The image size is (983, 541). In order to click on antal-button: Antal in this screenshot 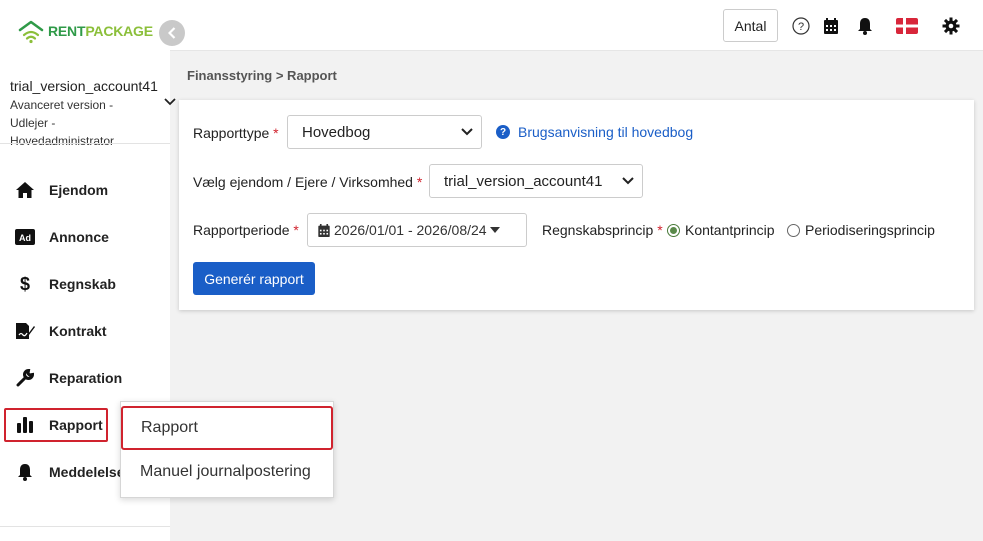, I will do `click(750, 25)`.